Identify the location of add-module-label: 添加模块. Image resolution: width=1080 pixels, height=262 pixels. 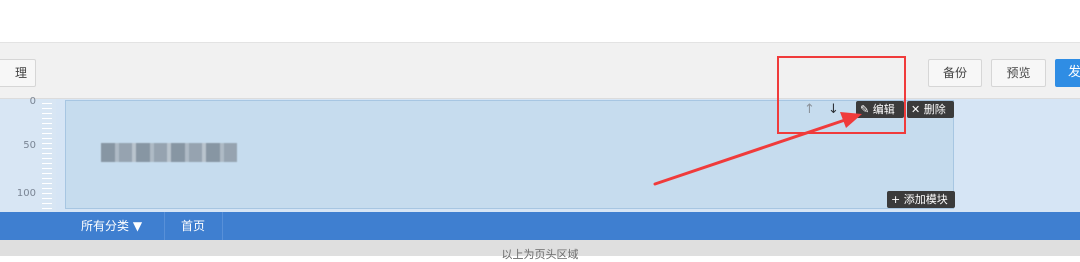
(925, 199).